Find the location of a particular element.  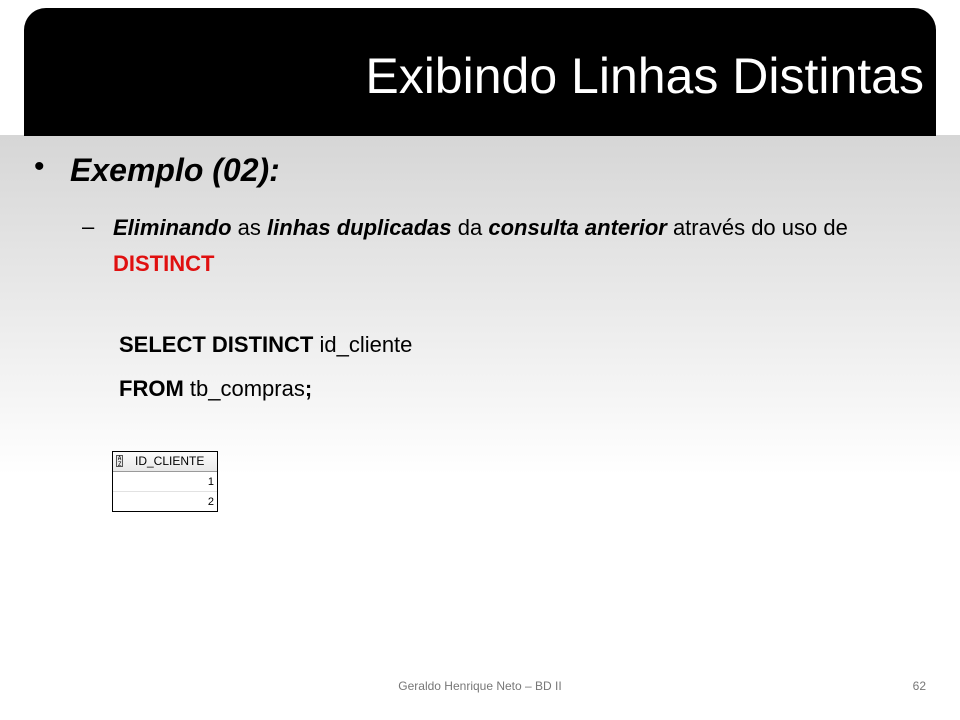

text-fragment: da is located at coordinates (470, 227).